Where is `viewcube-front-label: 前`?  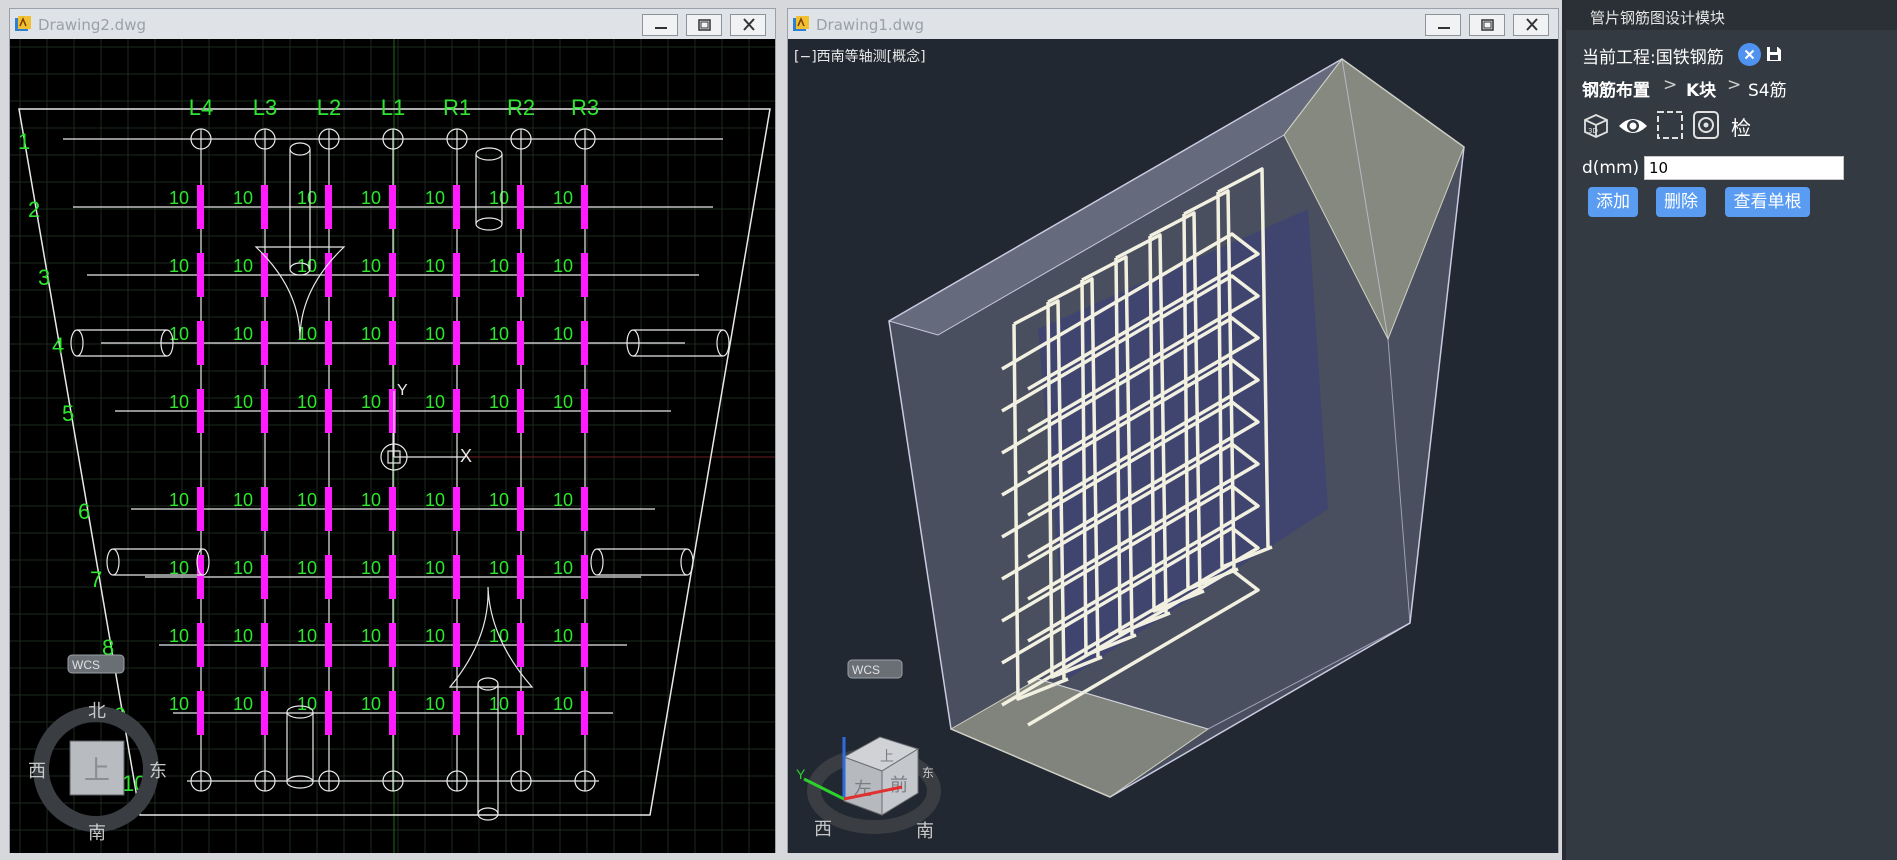
viewcube-front-label: 前 is located at coordinates (899, 785).